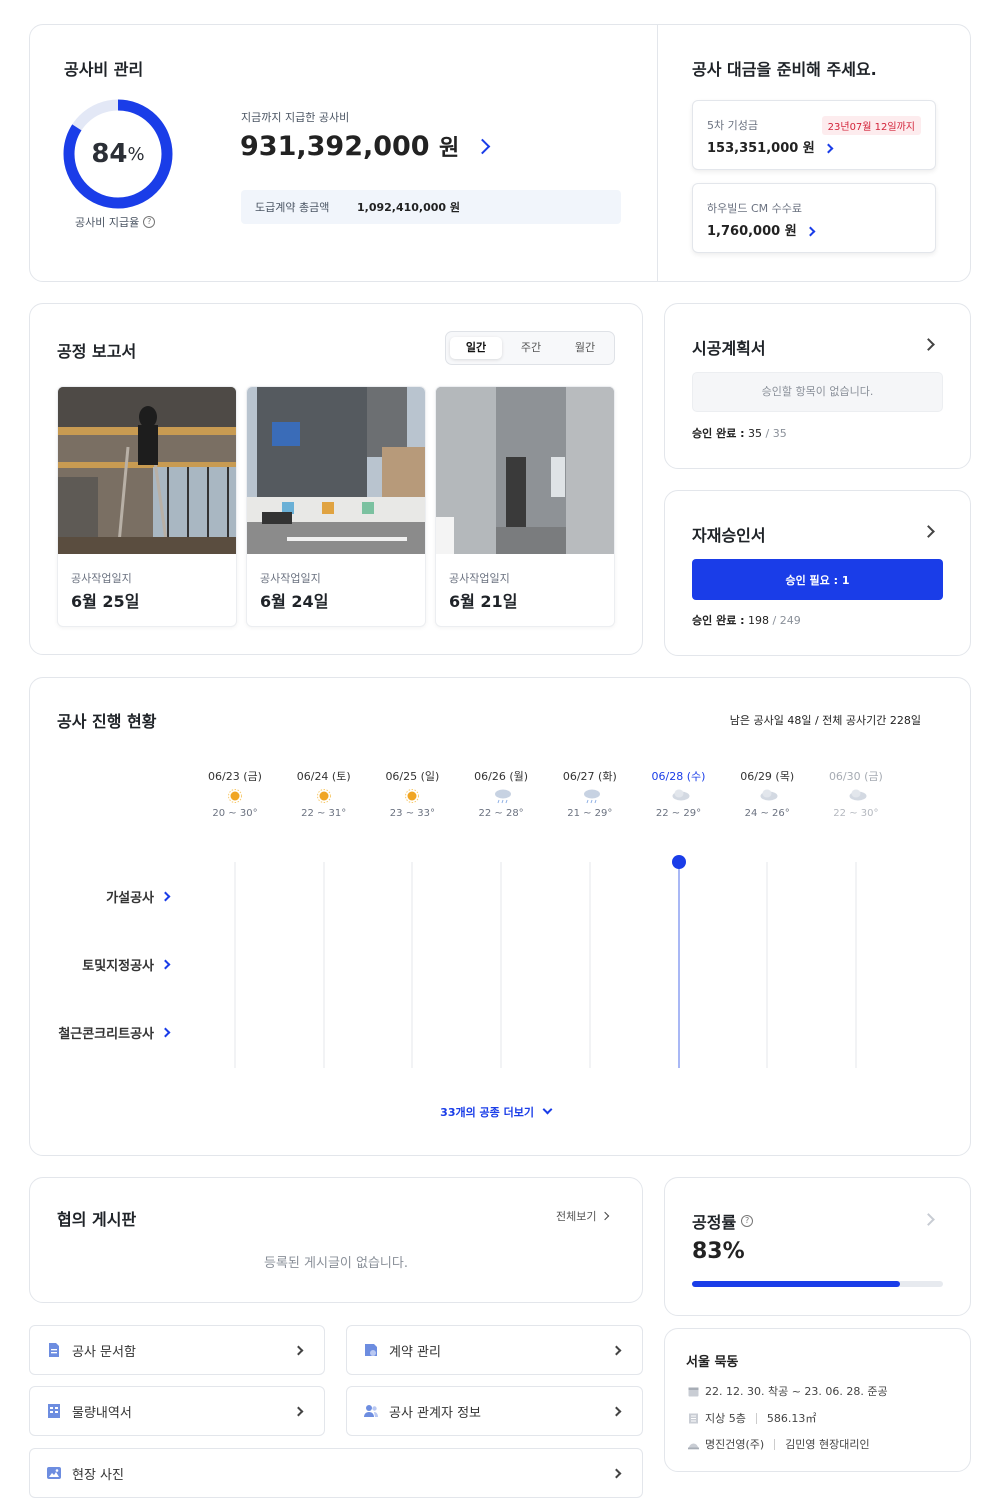 The height and width of the screenshot is (1506, 991). I want to click on day-date: 06/25 (일), so click(412, 776).